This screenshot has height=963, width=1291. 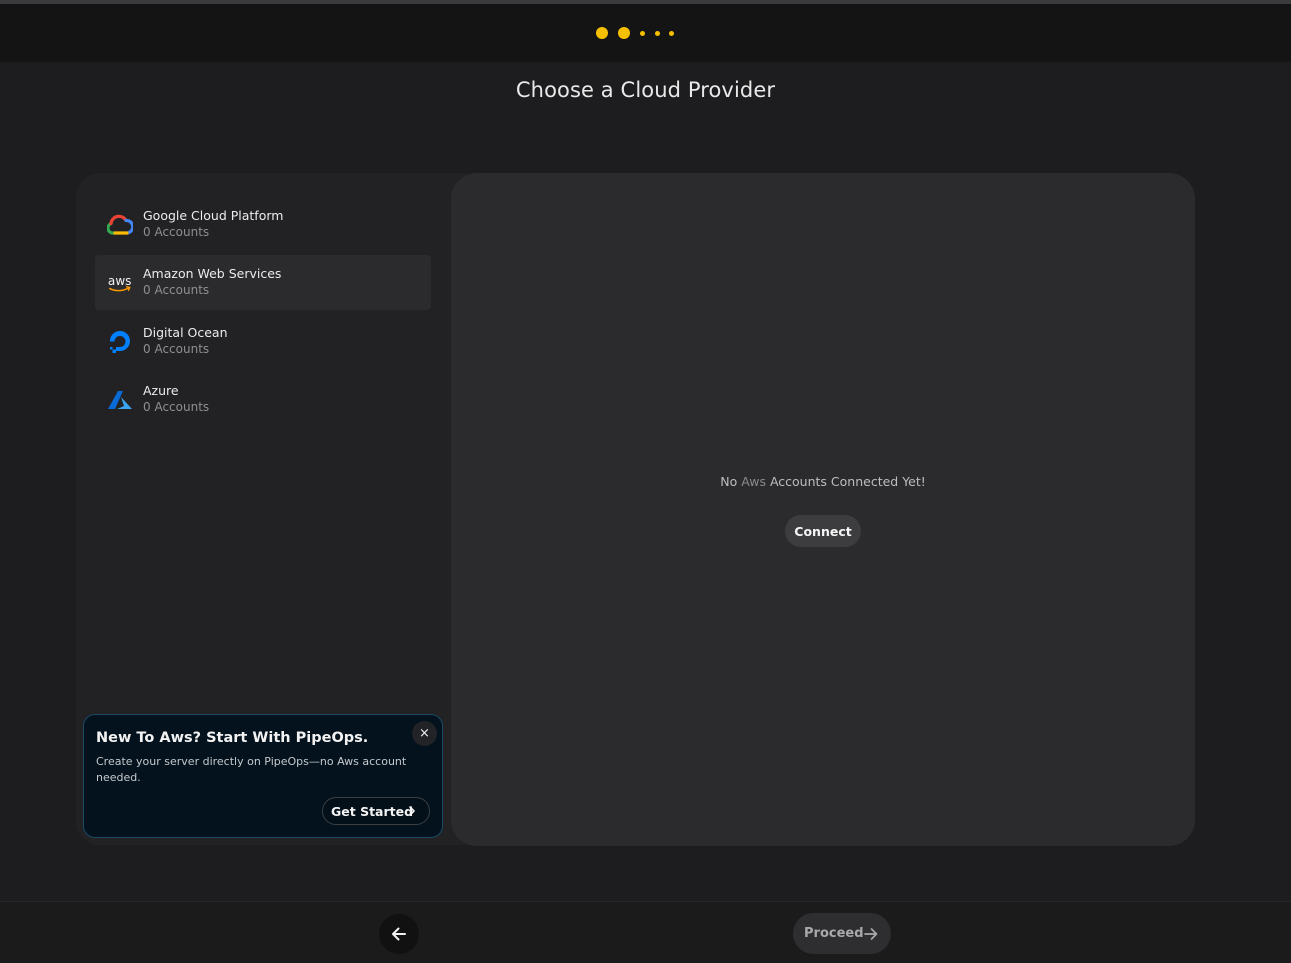 I want to click on close-icon: ×, so click(x=424, y=733).